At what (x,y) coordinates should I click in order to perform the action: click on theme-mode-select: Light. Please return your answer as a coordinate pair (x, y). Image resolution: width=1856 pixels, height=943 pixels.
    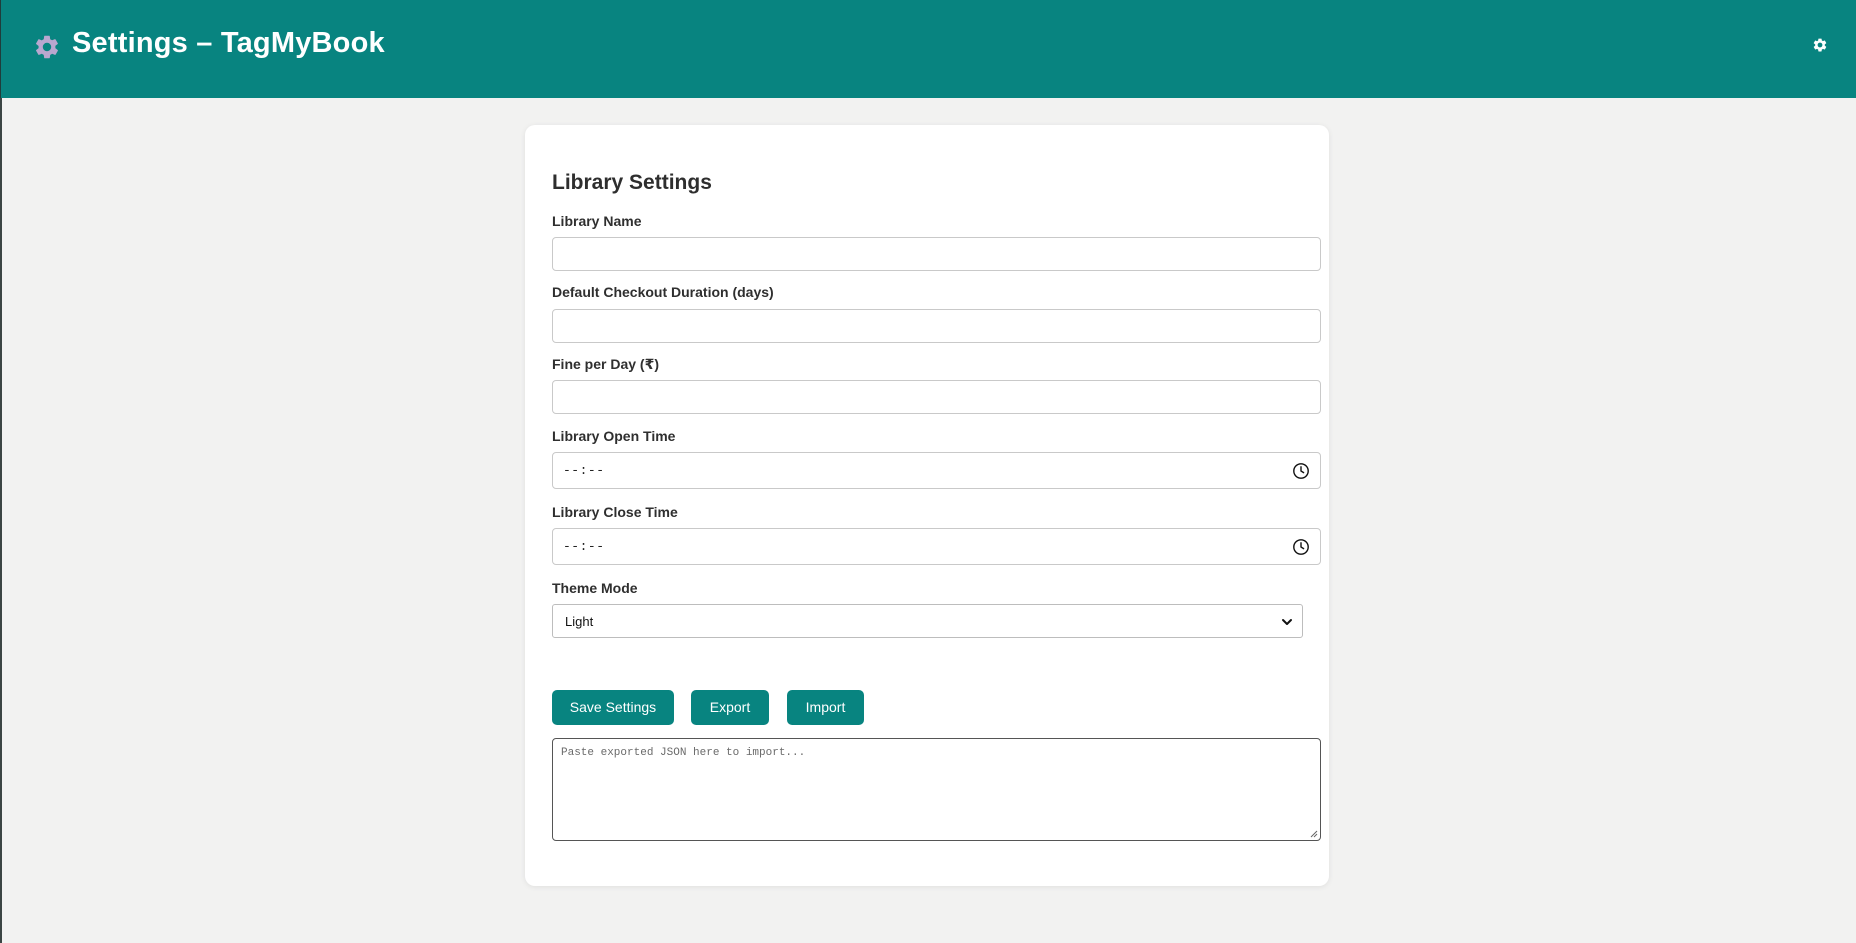
    Looking at the image, I should click on (927, 621).